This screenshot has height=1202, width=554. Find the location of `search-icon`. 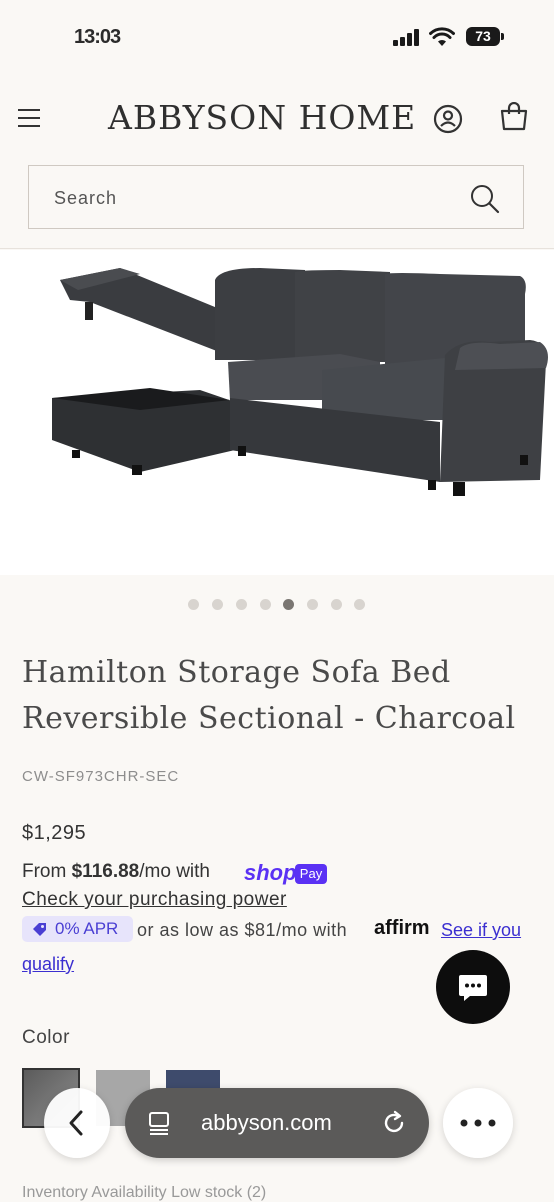

search-icon is located at coordinates (485, 199).